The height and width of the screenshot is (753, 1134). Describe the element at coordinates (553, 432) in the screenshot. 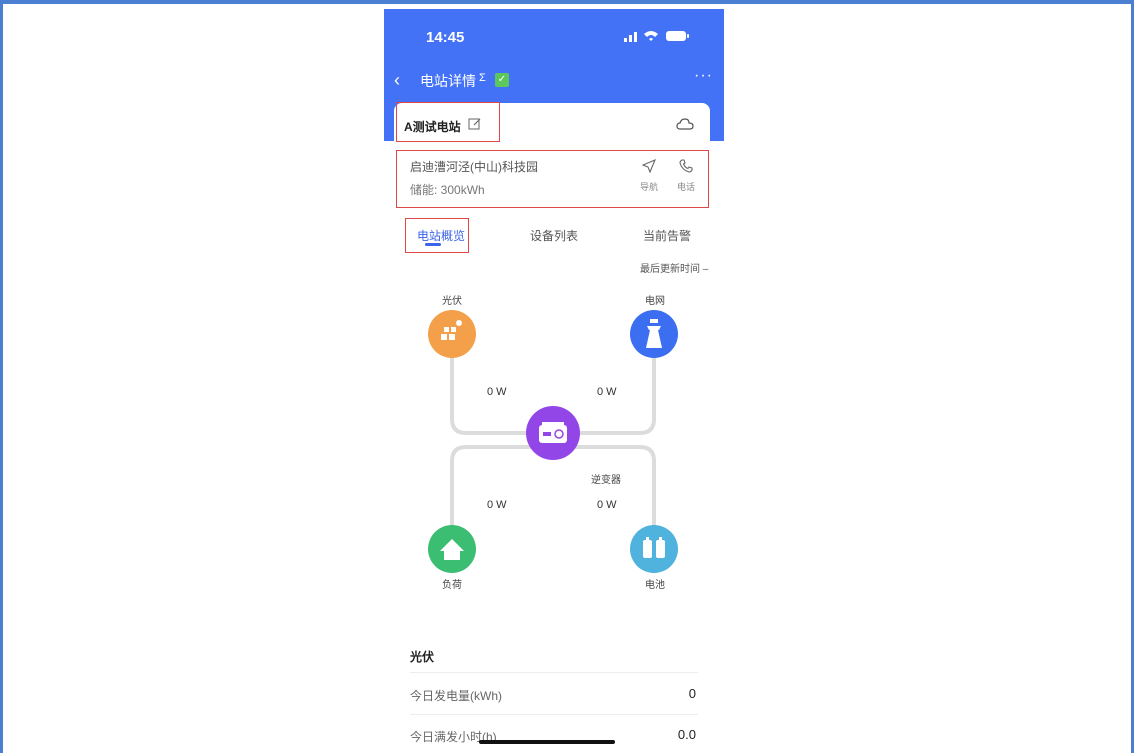

I see `inverter-icon` at that location.